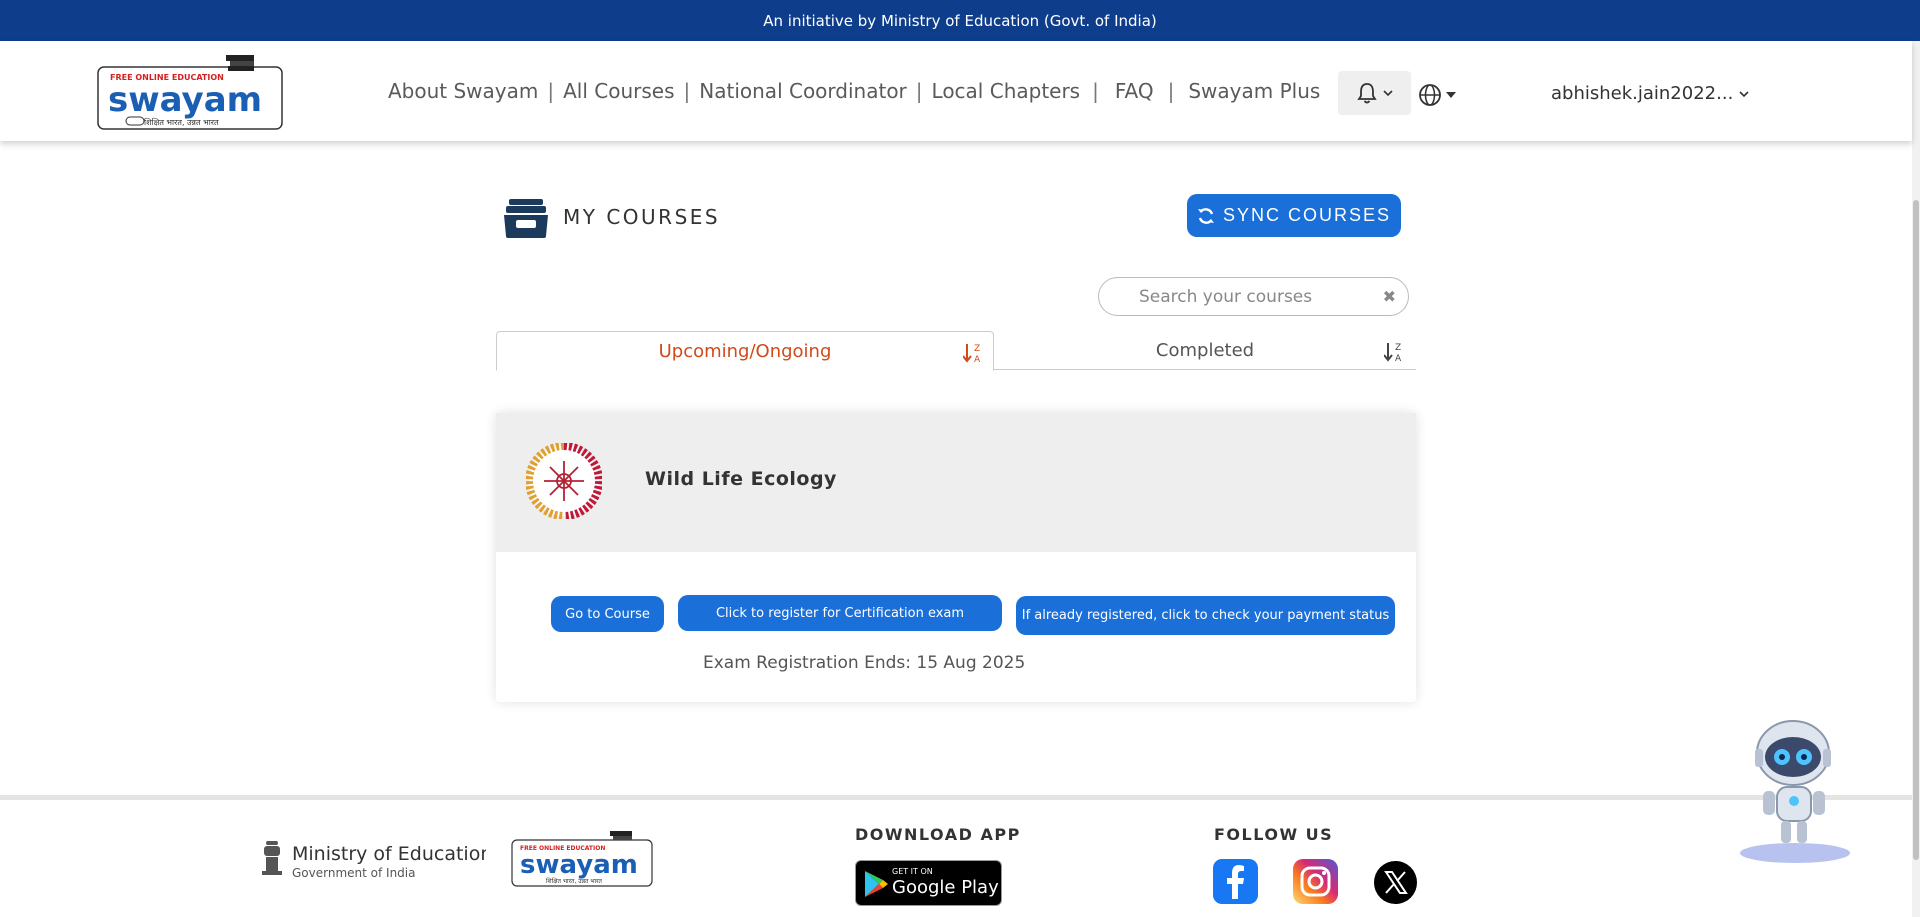 The image size is (1920, 917). I want to click on nav-faq: FAQ, so click(1134, 91).